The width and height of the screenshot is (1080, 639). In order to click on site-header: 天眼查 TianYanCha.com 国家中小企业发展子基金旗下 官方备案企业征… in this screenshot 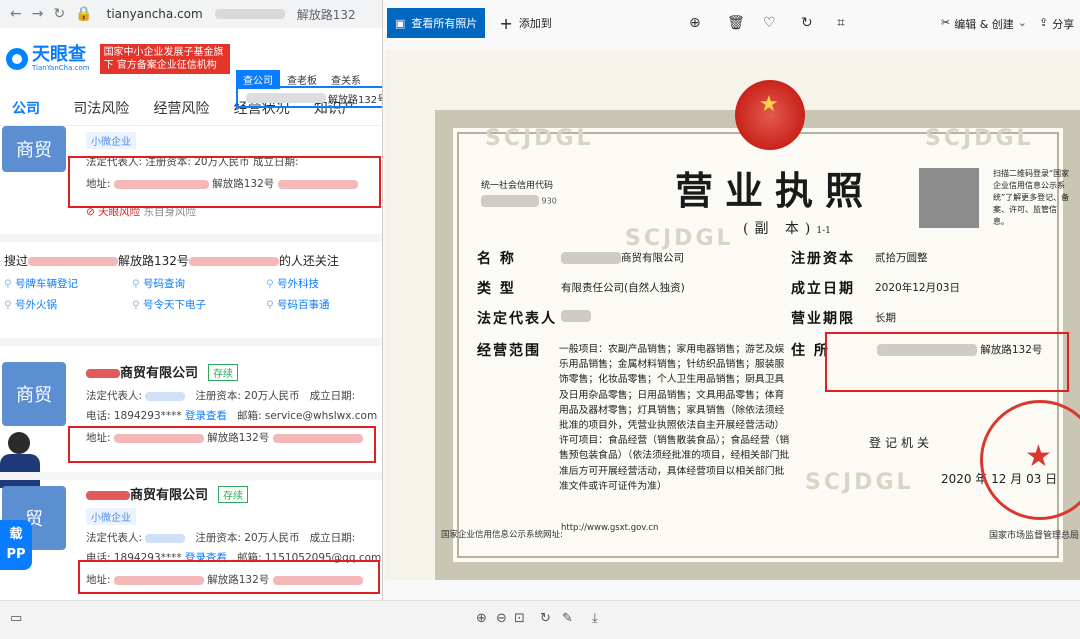, I will do `click(191, 68)`.